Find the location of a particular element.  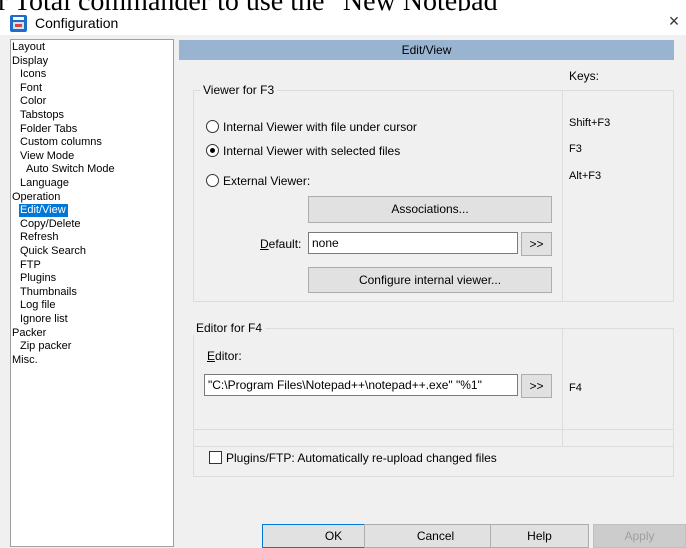

default-viewer-browse-button: >> is located at coordinates (536, 244).